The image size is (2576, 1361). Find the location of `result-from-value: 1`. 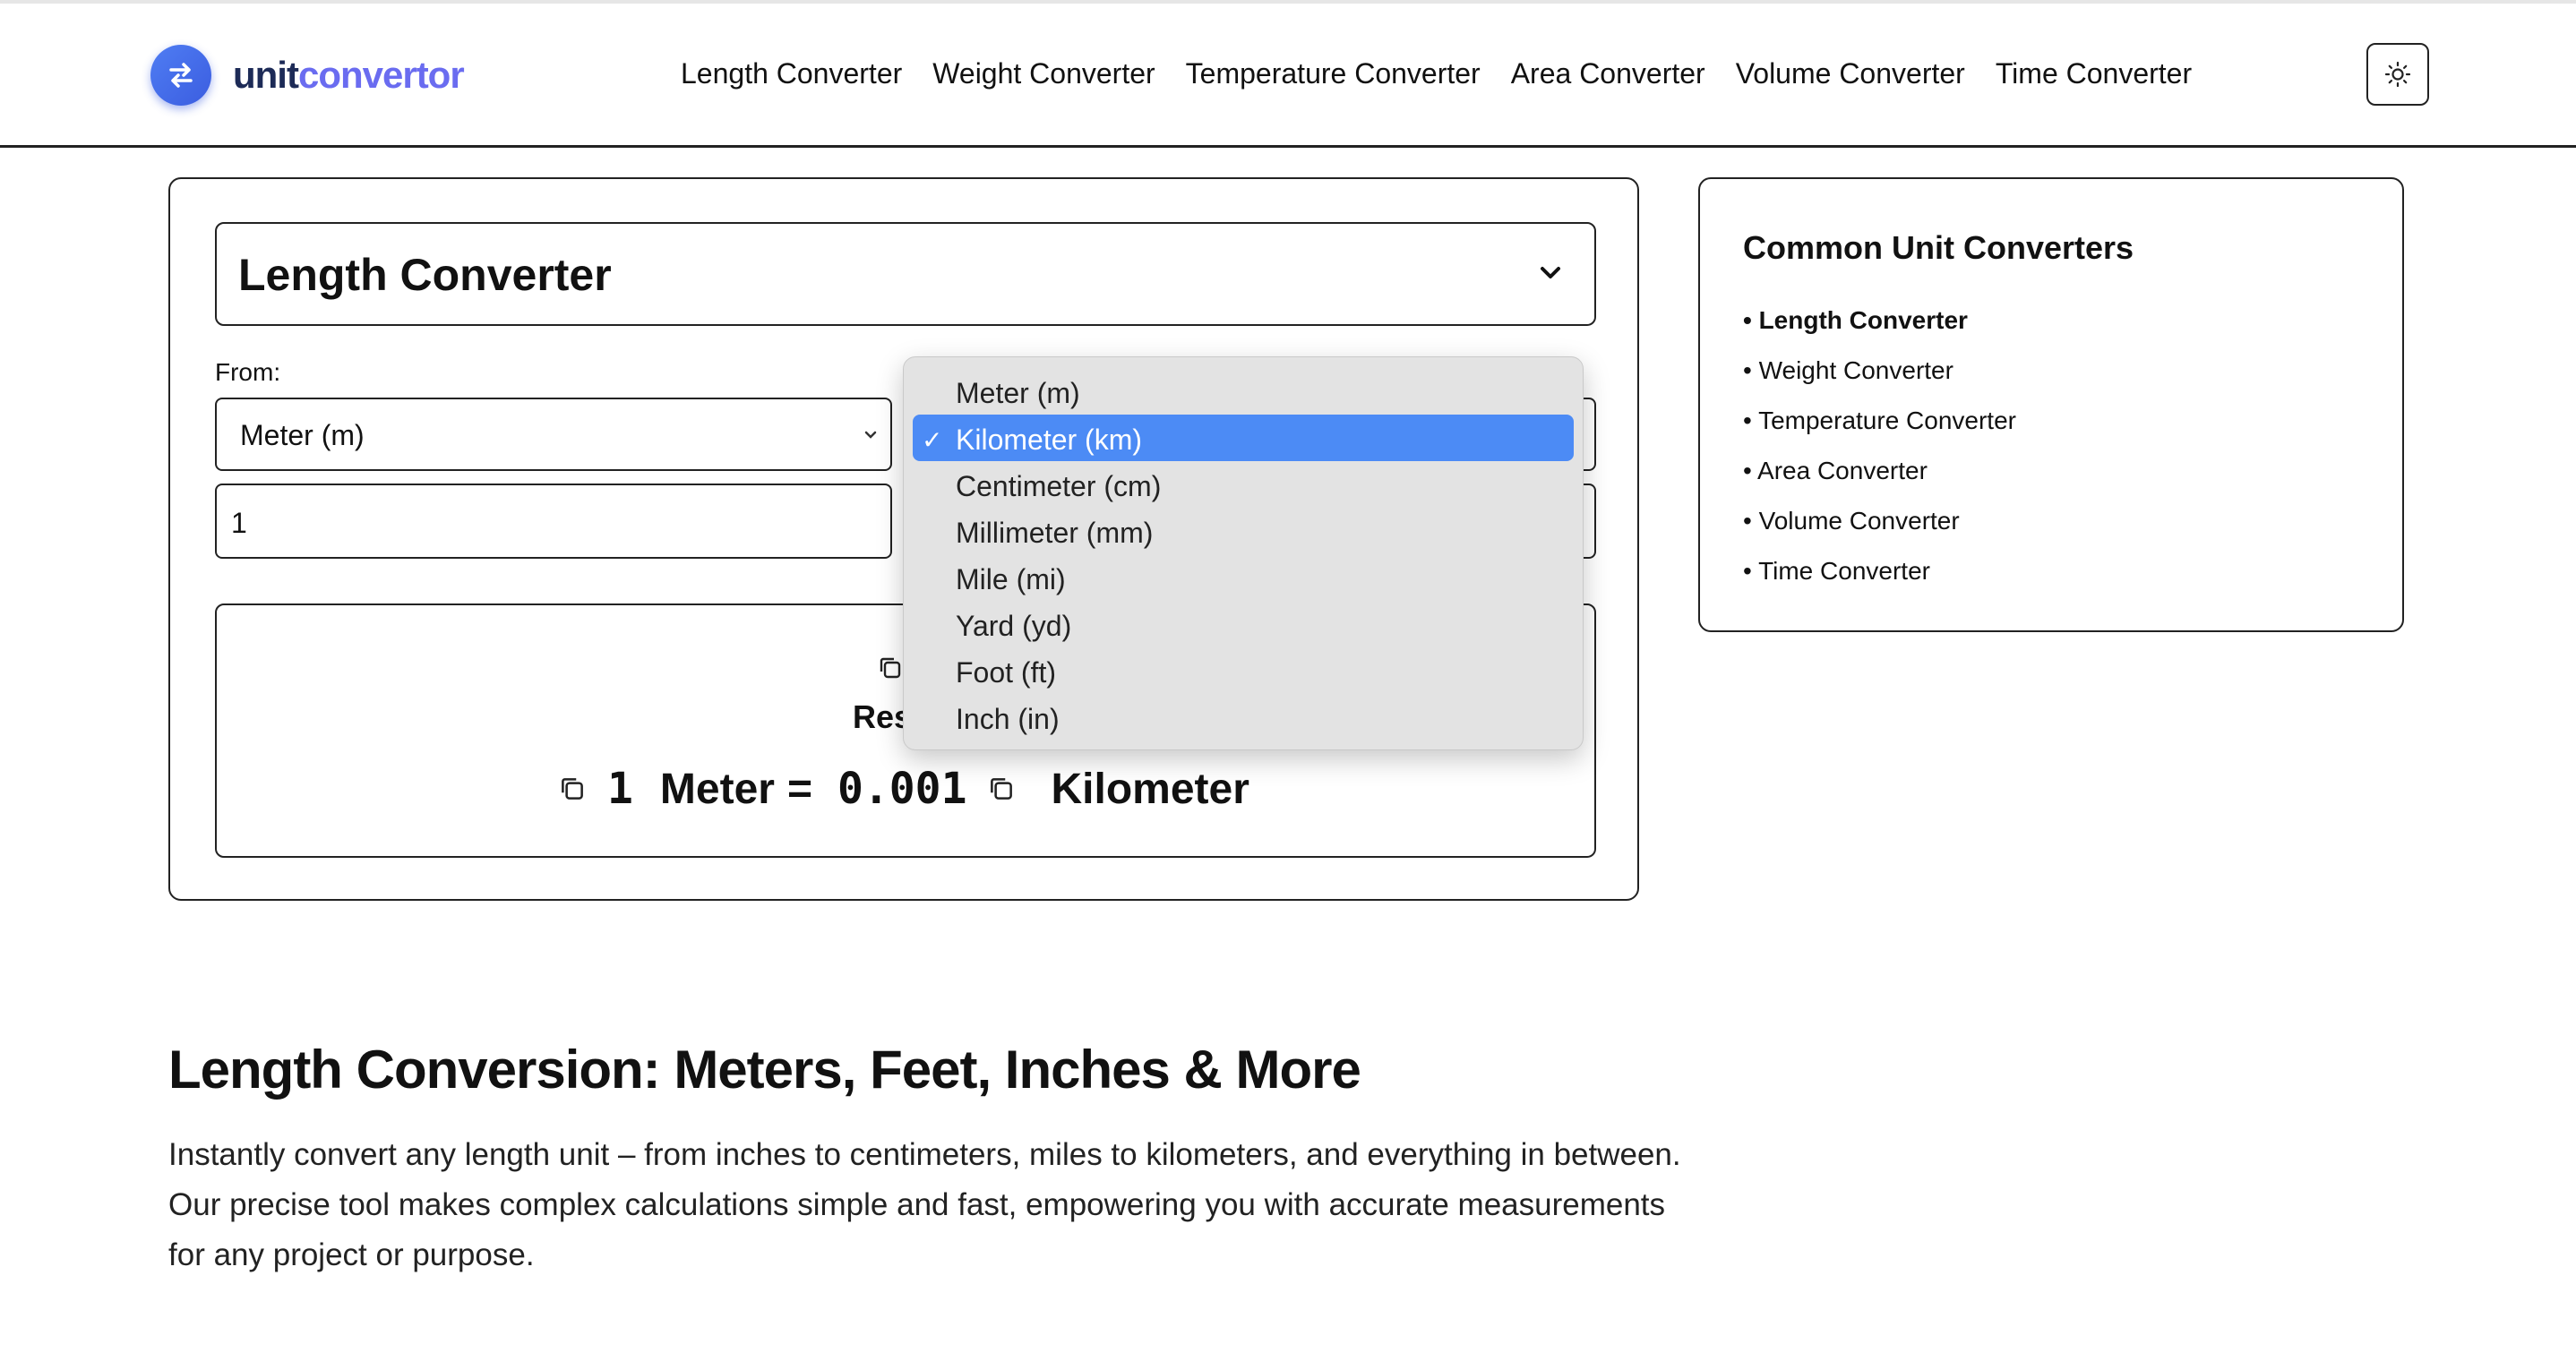

result-from-value: 1 is located at coordinates (620, 789).